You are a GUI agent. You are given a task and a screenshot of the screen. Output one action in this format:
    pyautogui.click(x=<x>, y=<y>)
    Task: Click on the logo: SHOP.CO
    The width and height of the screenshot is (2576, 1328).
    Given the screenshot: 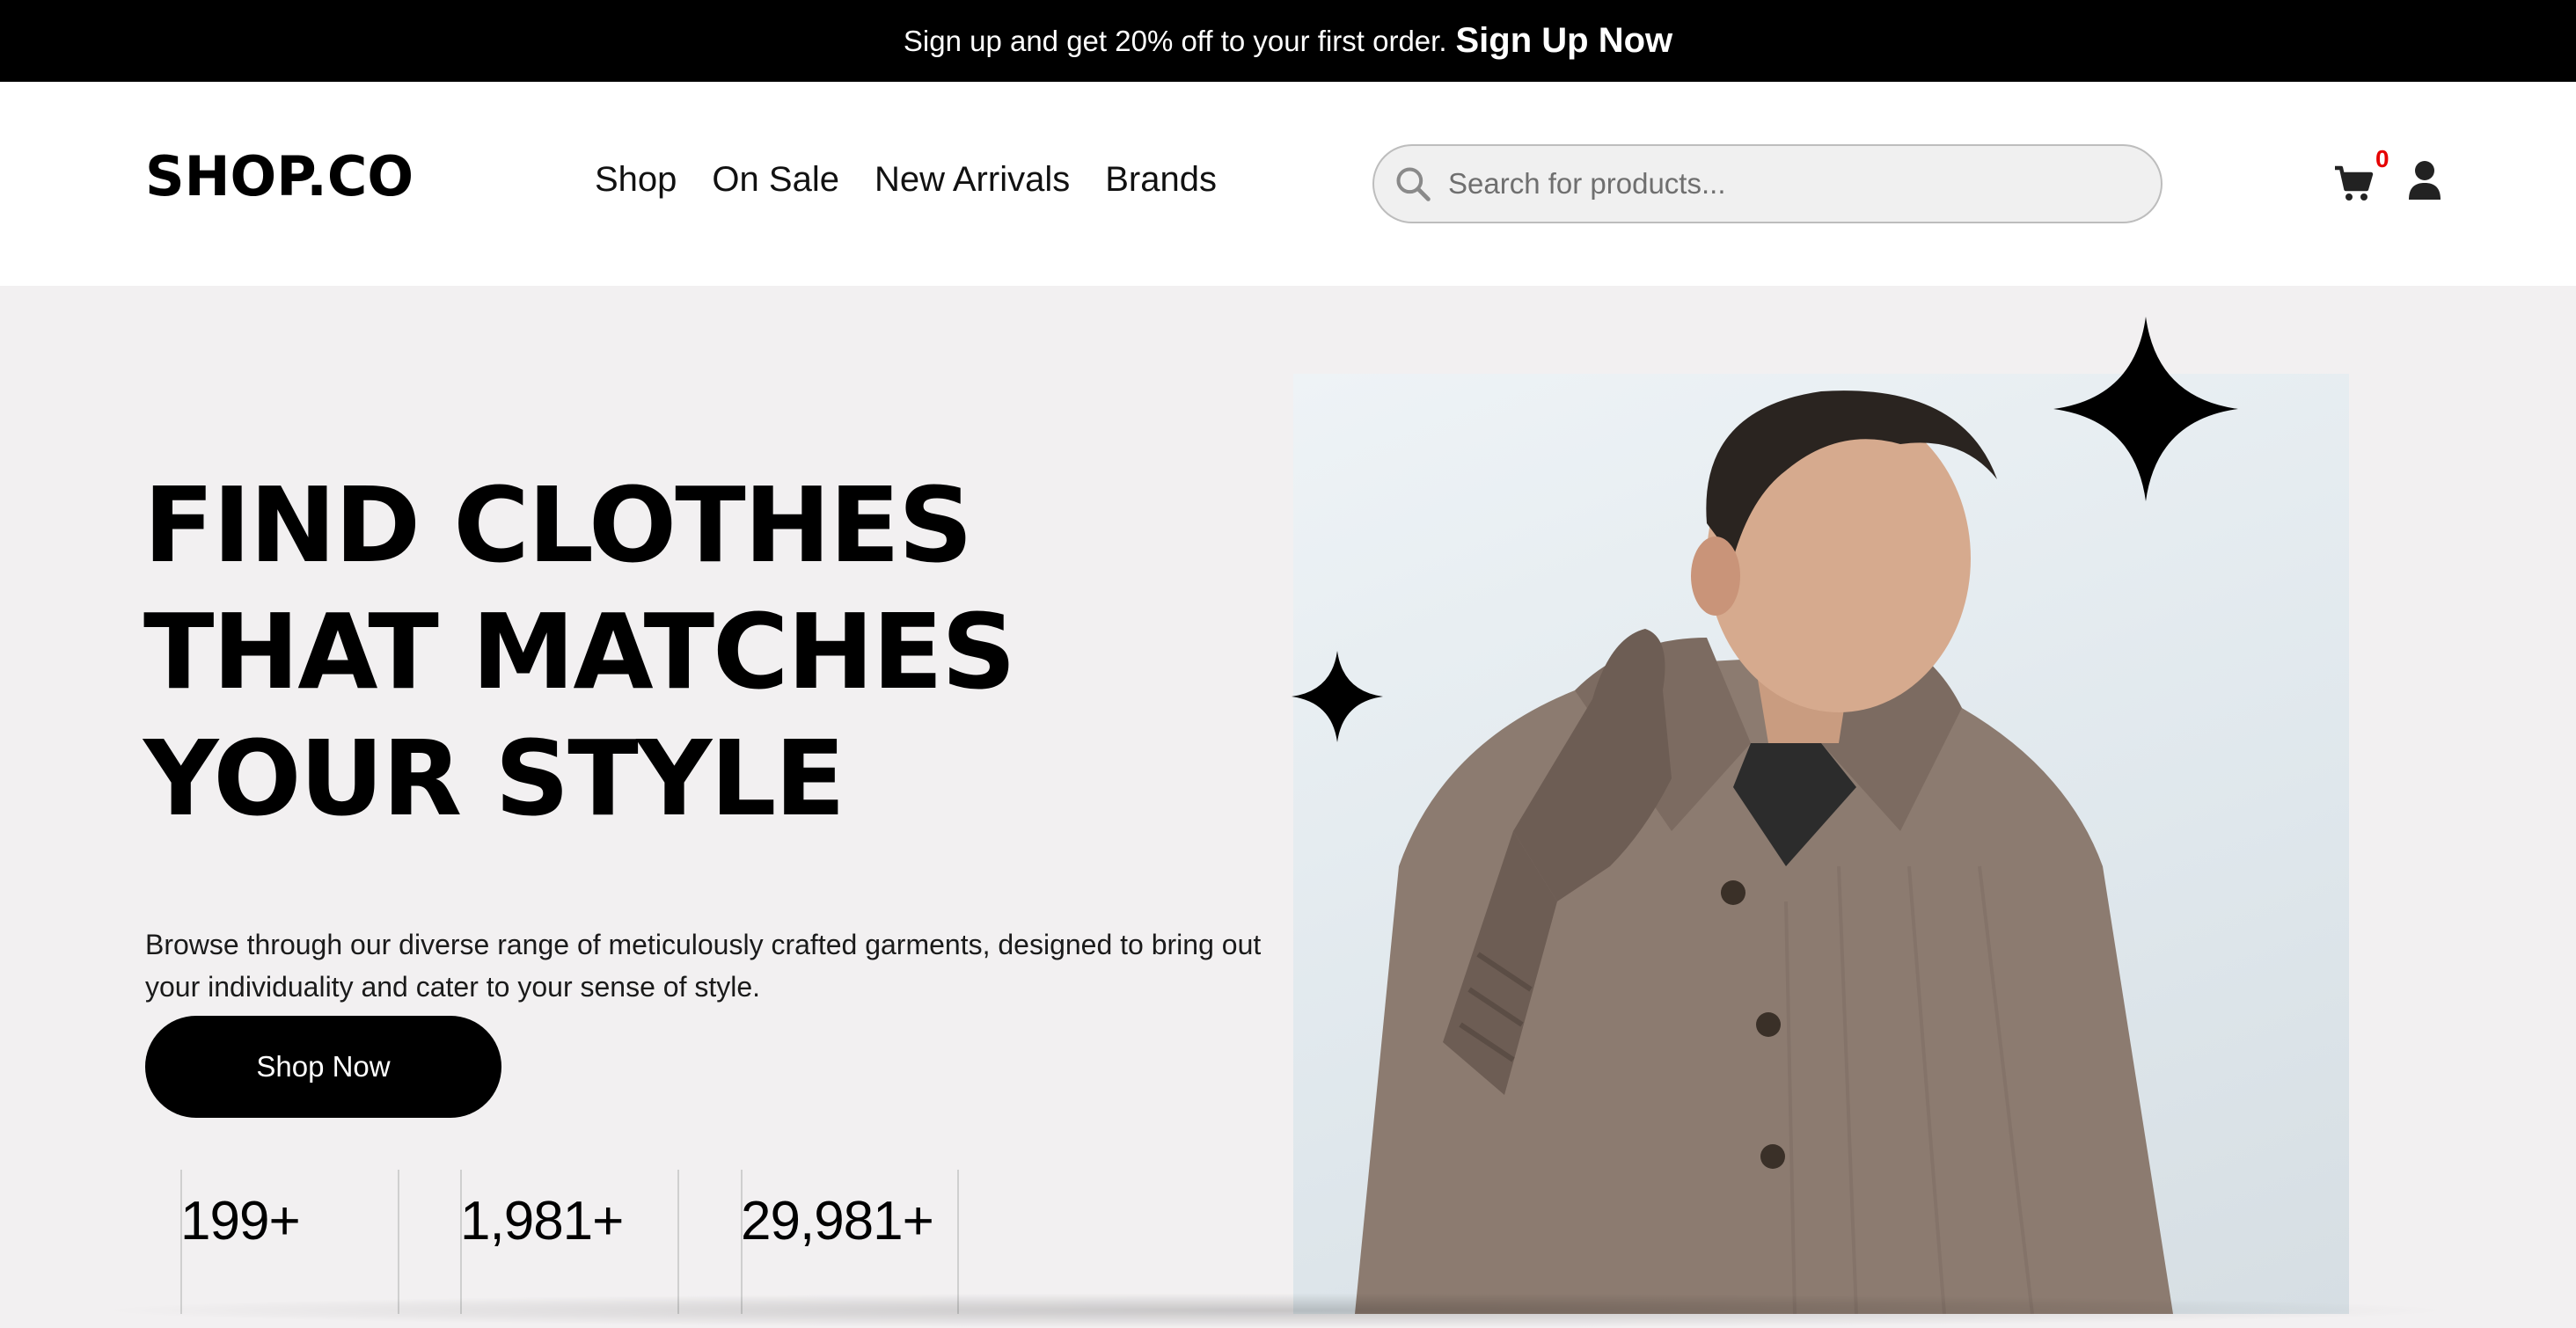 What is the action you would take?
    pyautogui.click(x=279, y=176)
    